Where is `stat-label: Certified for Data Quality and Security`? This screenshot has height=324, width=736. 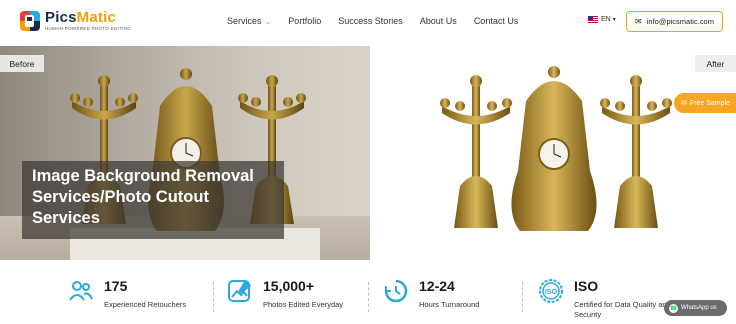 stat-label: Certified for Data Quality and Security is located at coordinates (622, 309).